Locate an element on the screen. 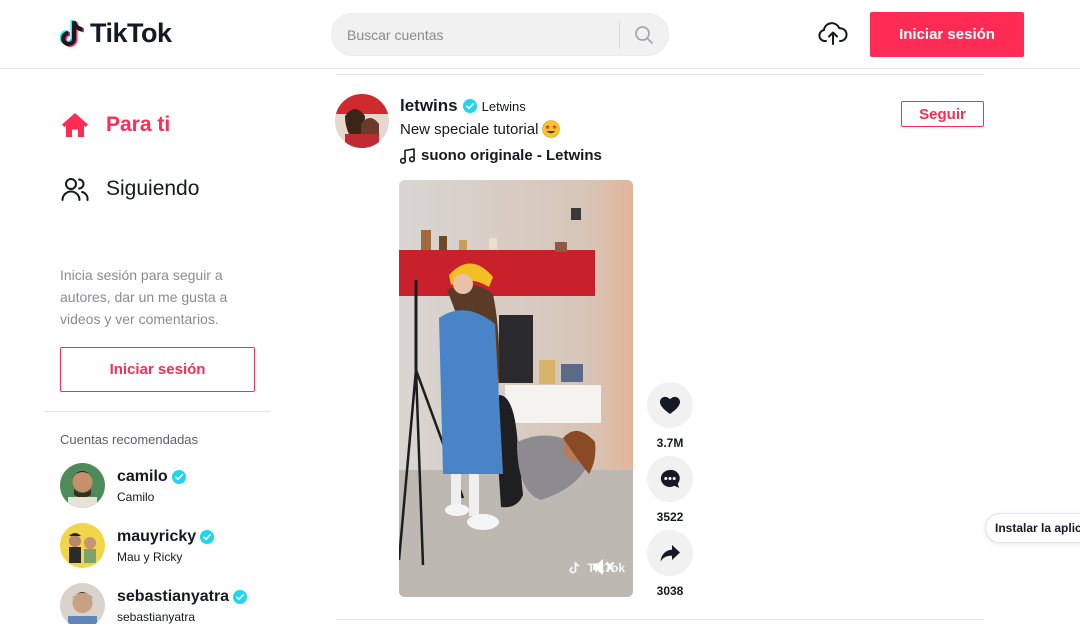 The image size is (1080, 624). post-author-avatar is located at coordinates (362, 121).